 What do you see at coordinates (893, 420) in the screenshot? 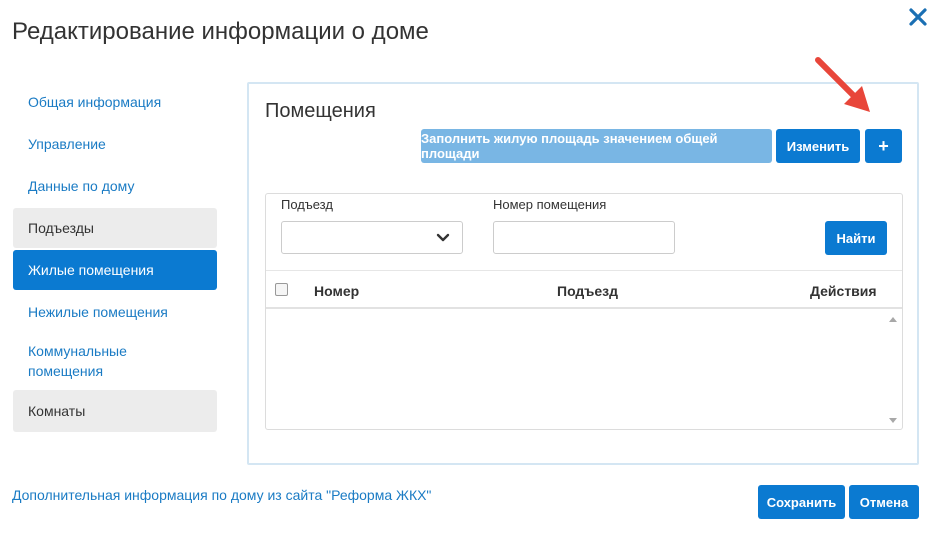
I see `scroll-down-icon` at bounding box center [893, 420].